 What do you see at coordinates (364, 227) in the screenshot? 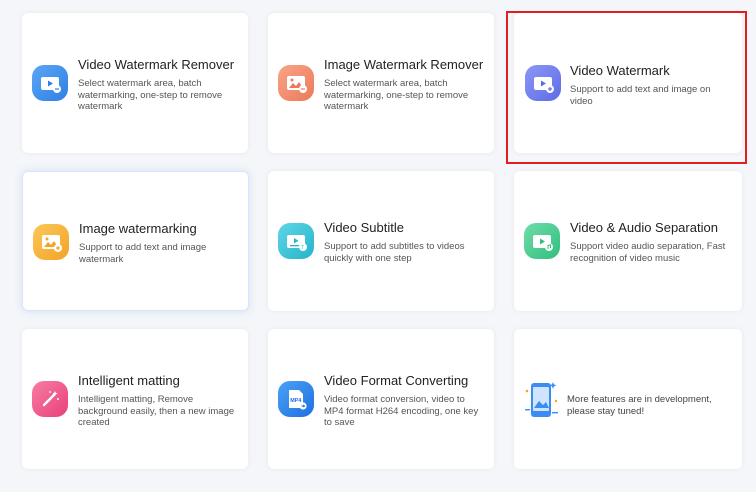
I see `card-title: Video Subtitle` at bounding box center [364, 227].